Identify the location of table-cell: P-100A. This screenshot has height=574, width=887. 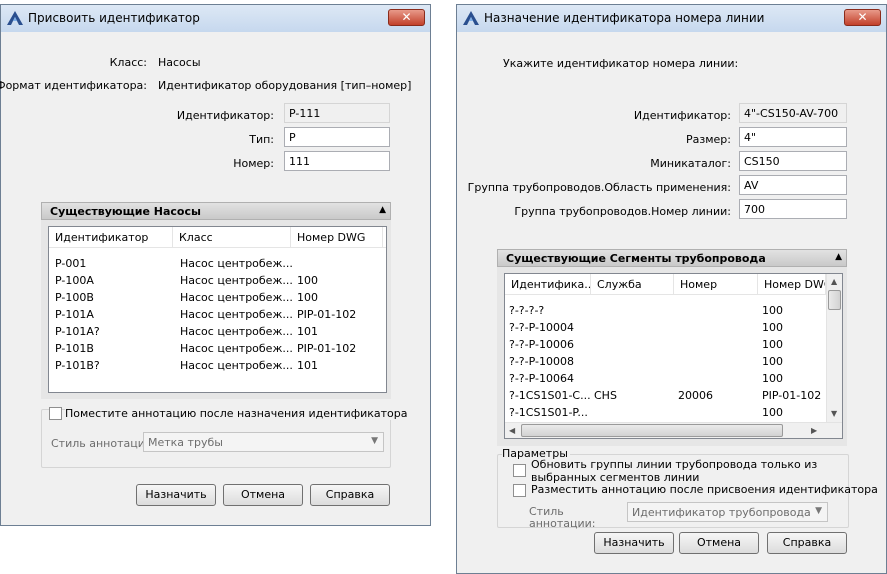
(74, 280).